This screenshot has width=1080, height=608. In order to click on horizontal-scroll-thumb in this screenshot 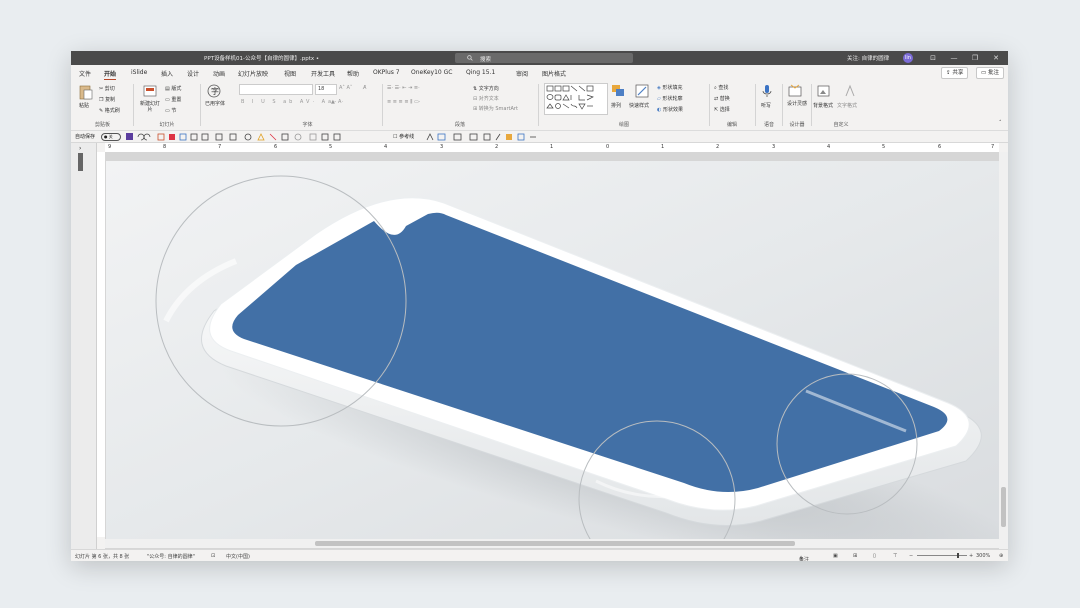, I will do `click(555, 543)`.